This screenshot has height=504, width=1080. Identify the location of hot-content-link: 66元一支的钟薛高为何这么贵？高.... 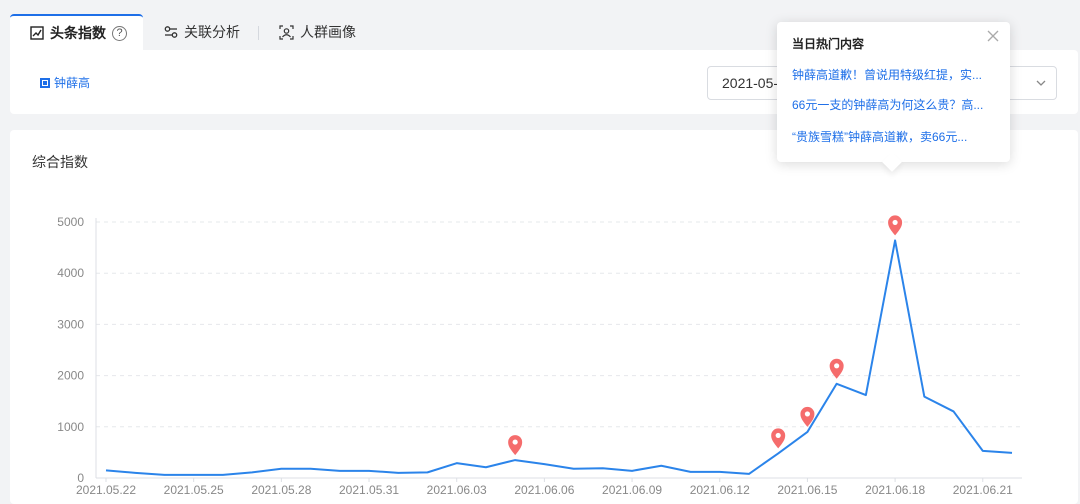
(892, 104).